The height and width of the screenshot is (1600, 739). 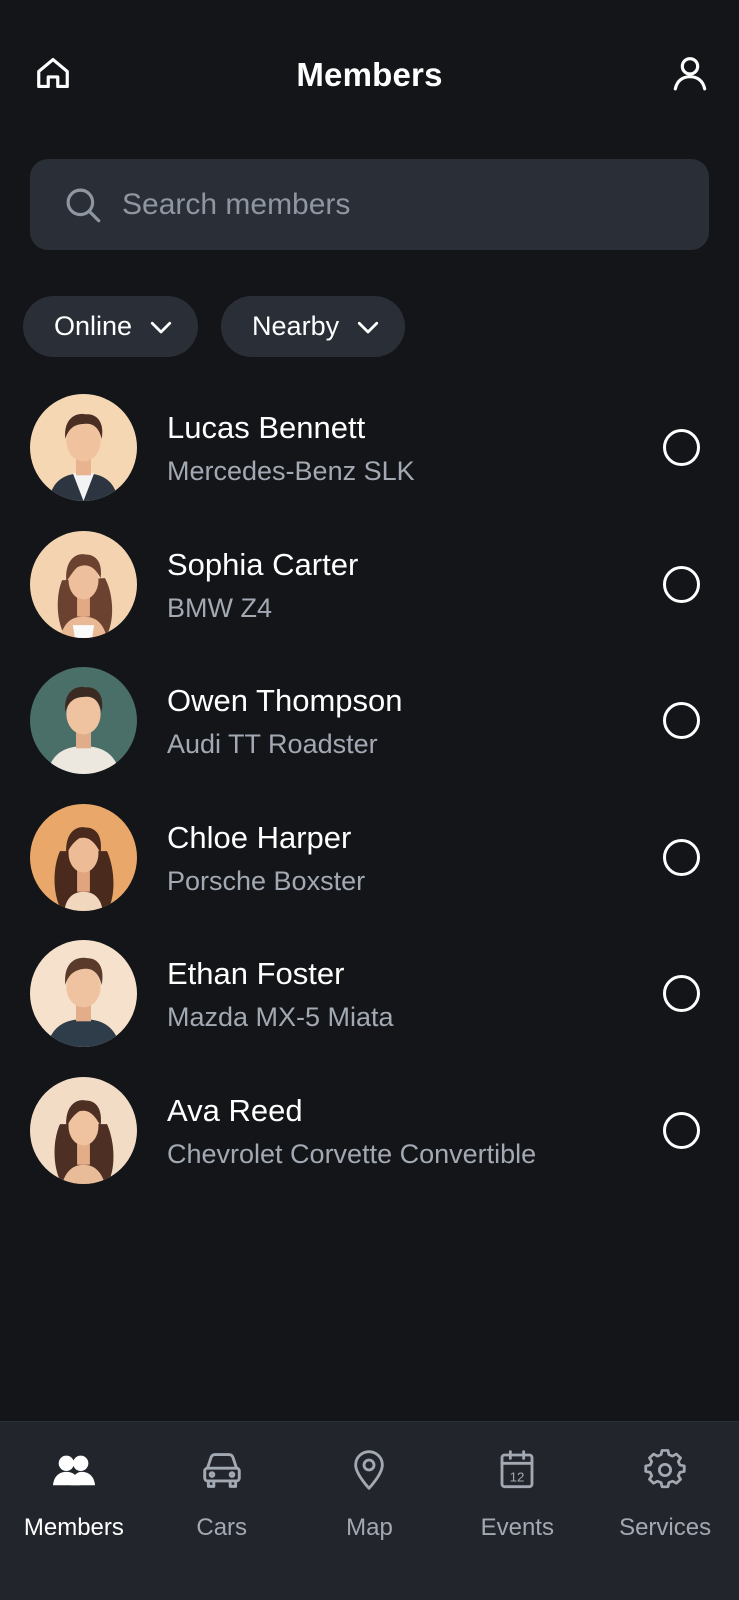 I want to click on bottom-navigation: Members Cars Map 12 Events Services, so click(x=369, y=1510).